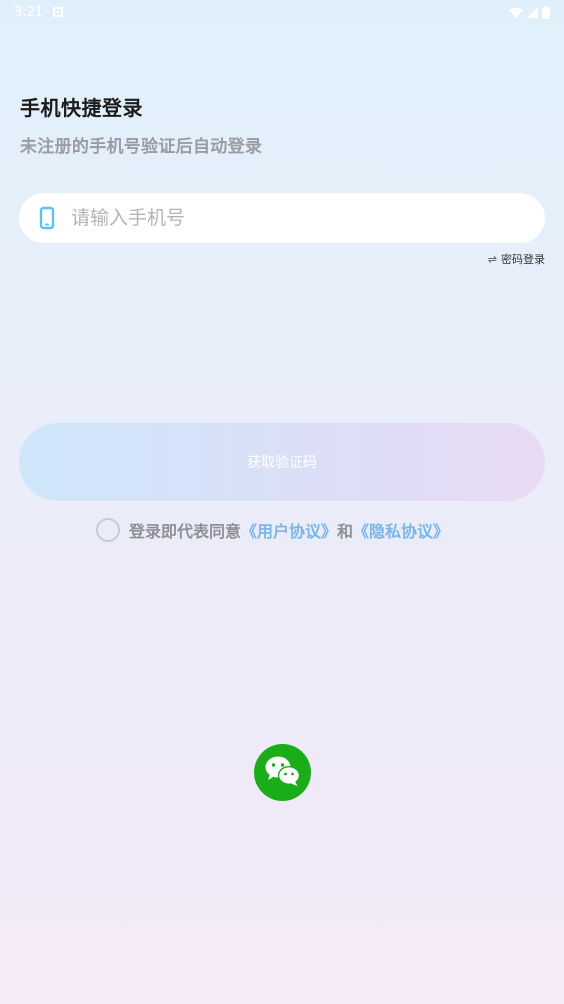 The image size is (564, 1004). I want to click on page-subtitle: 未注册的手机号验证后自动登录, so click(141, 147).